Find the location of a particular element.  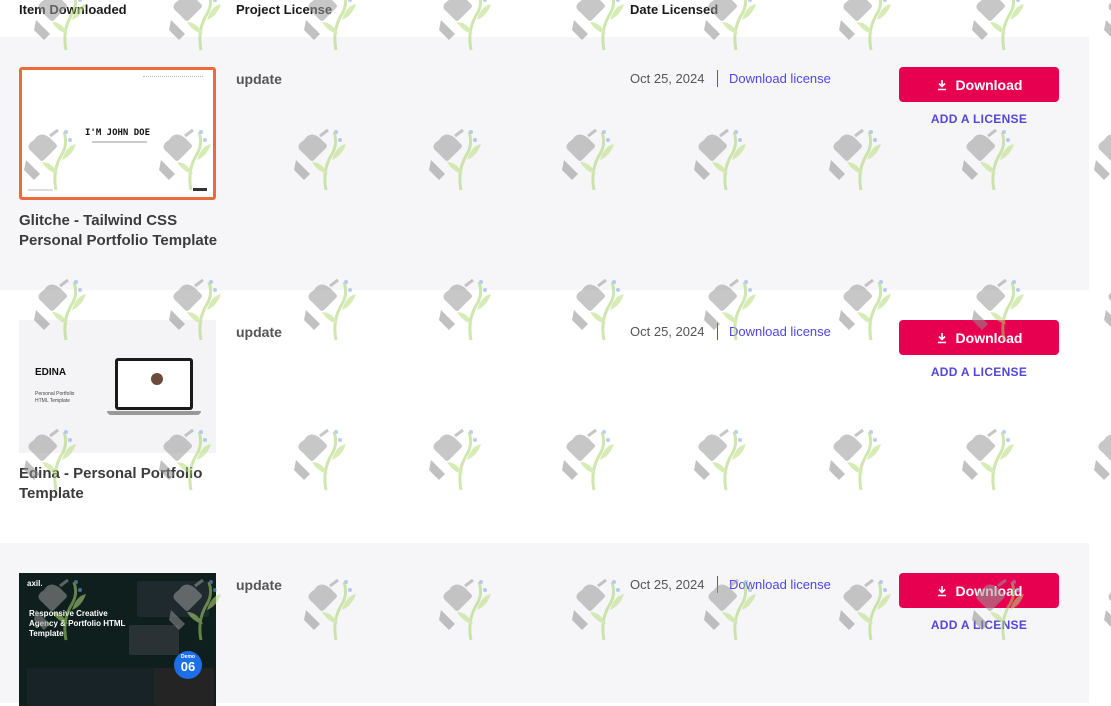

item-title: Edina - Personal Portfolio Template is located at coordinates (124, 484).